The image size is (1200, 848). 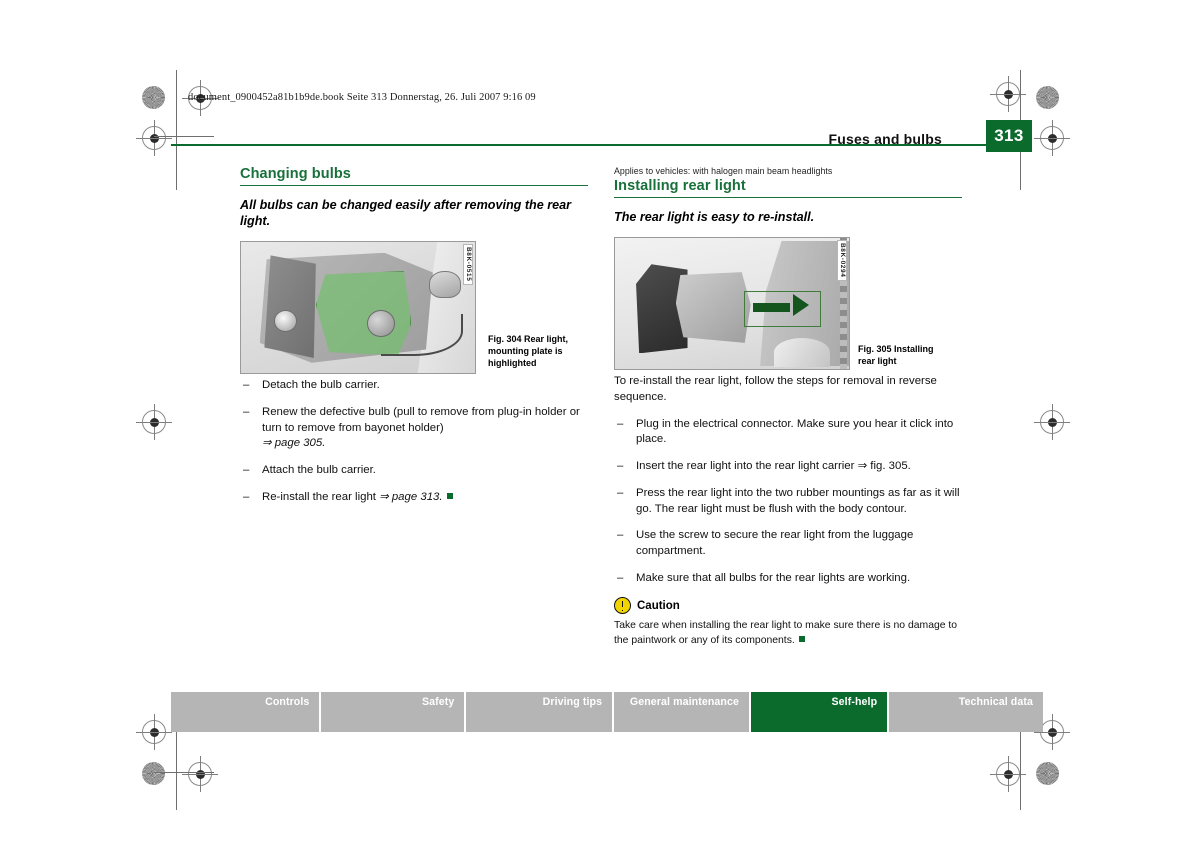 What do you see at coordinates (1008, 774) in the screenshot?
I see `registration-target-bottom-right` at bounding box center [1008, 774].